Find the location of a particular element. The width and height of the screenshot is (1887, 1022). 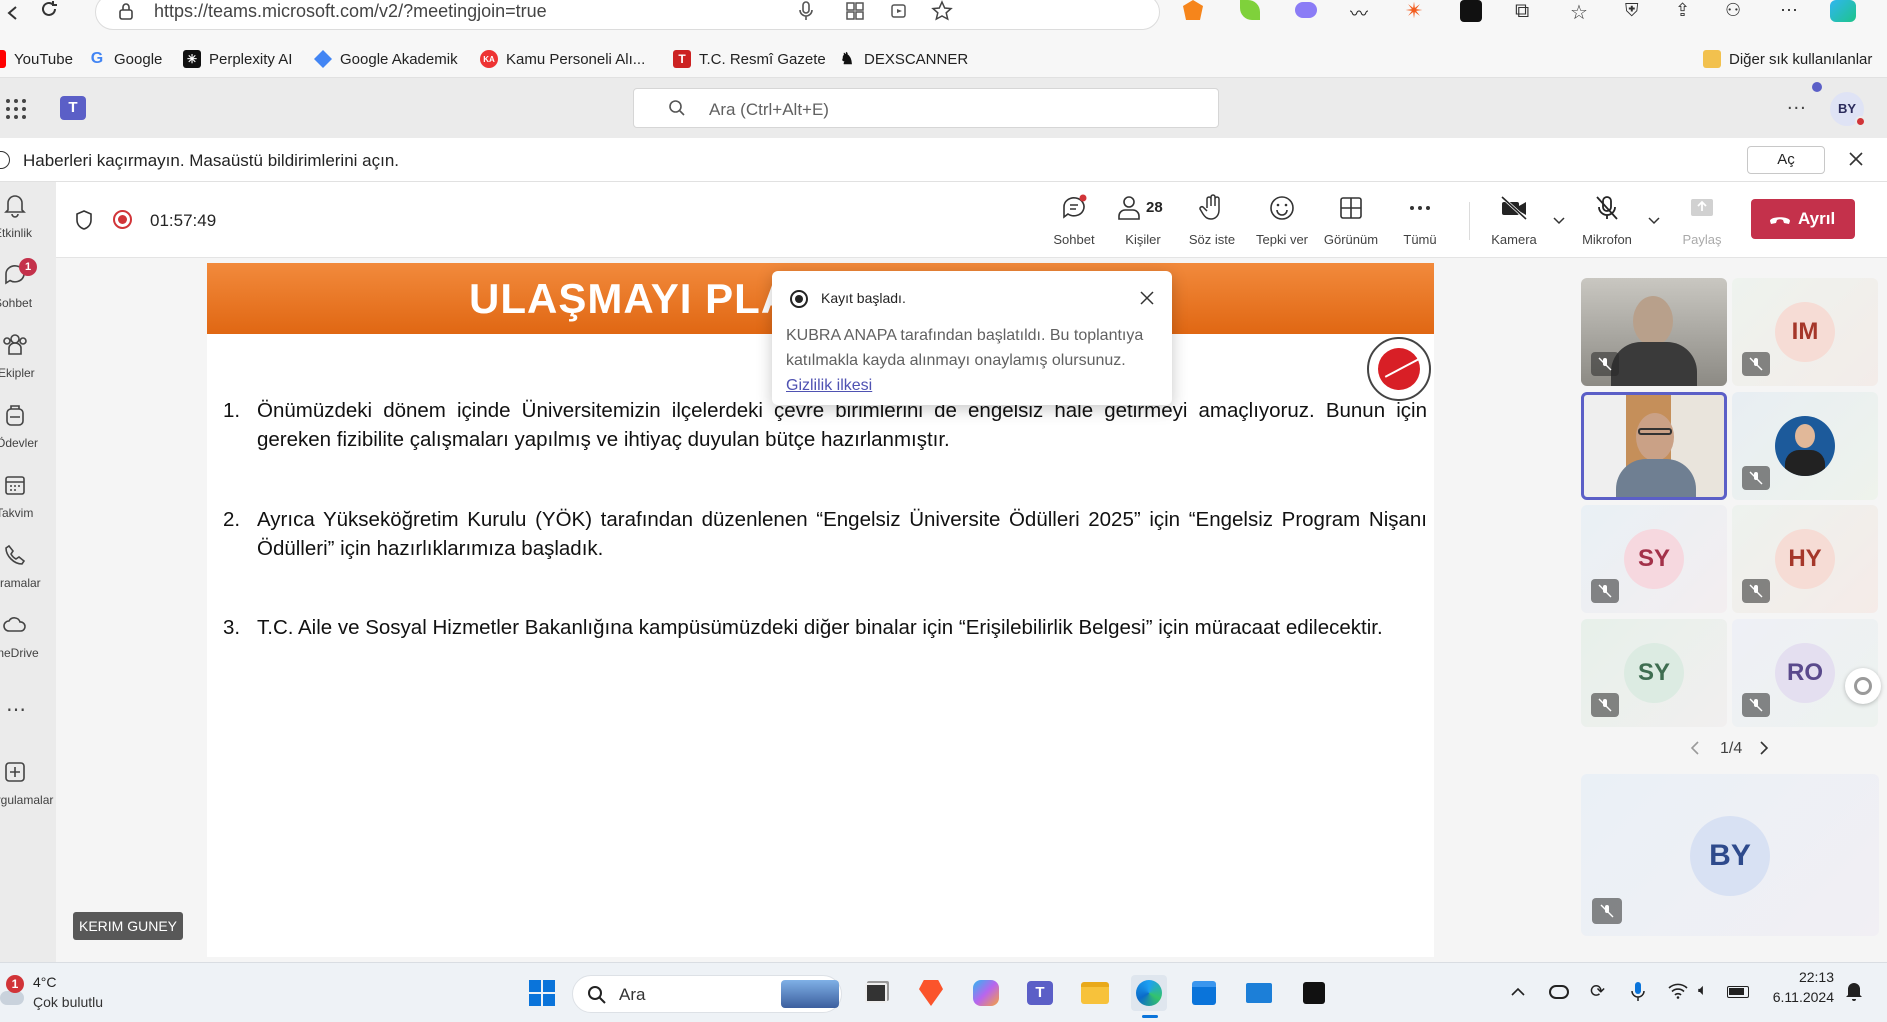

raise-hand-button: Söz iste is located at coordinates (1212, 222).